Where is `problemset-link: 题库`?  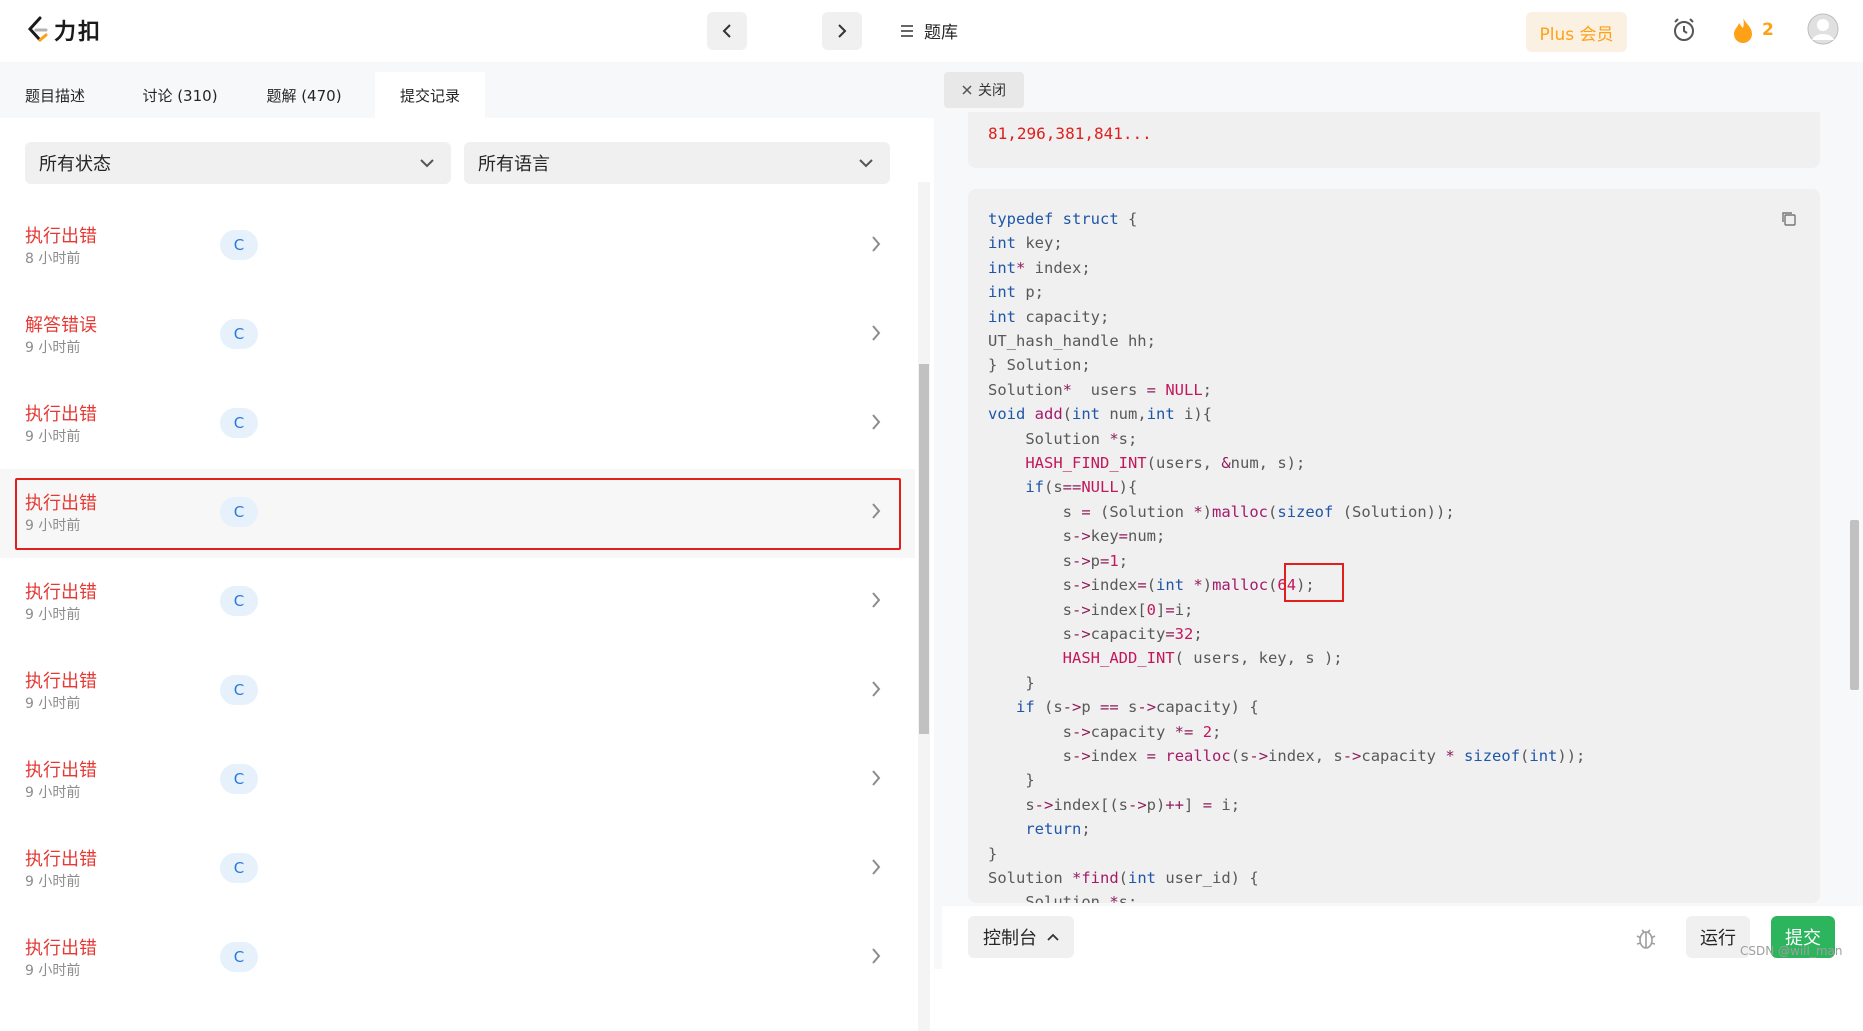
problemset-link: 题库 is located at coordinates (929, 30).